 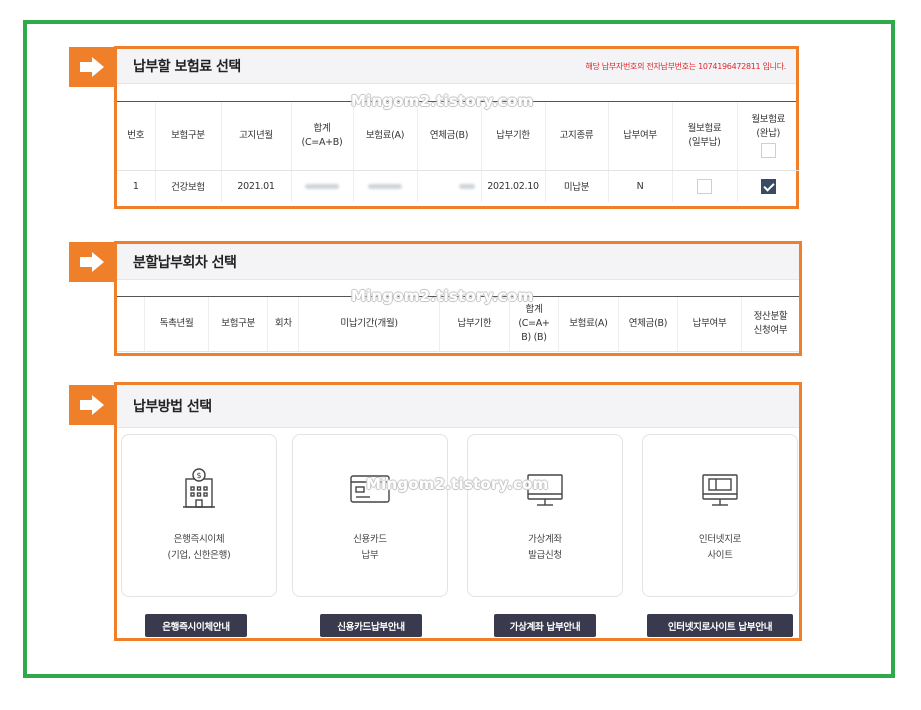 I want to click on col-unpaid-period: 미납기간(개월), so click(x=369, y=324).